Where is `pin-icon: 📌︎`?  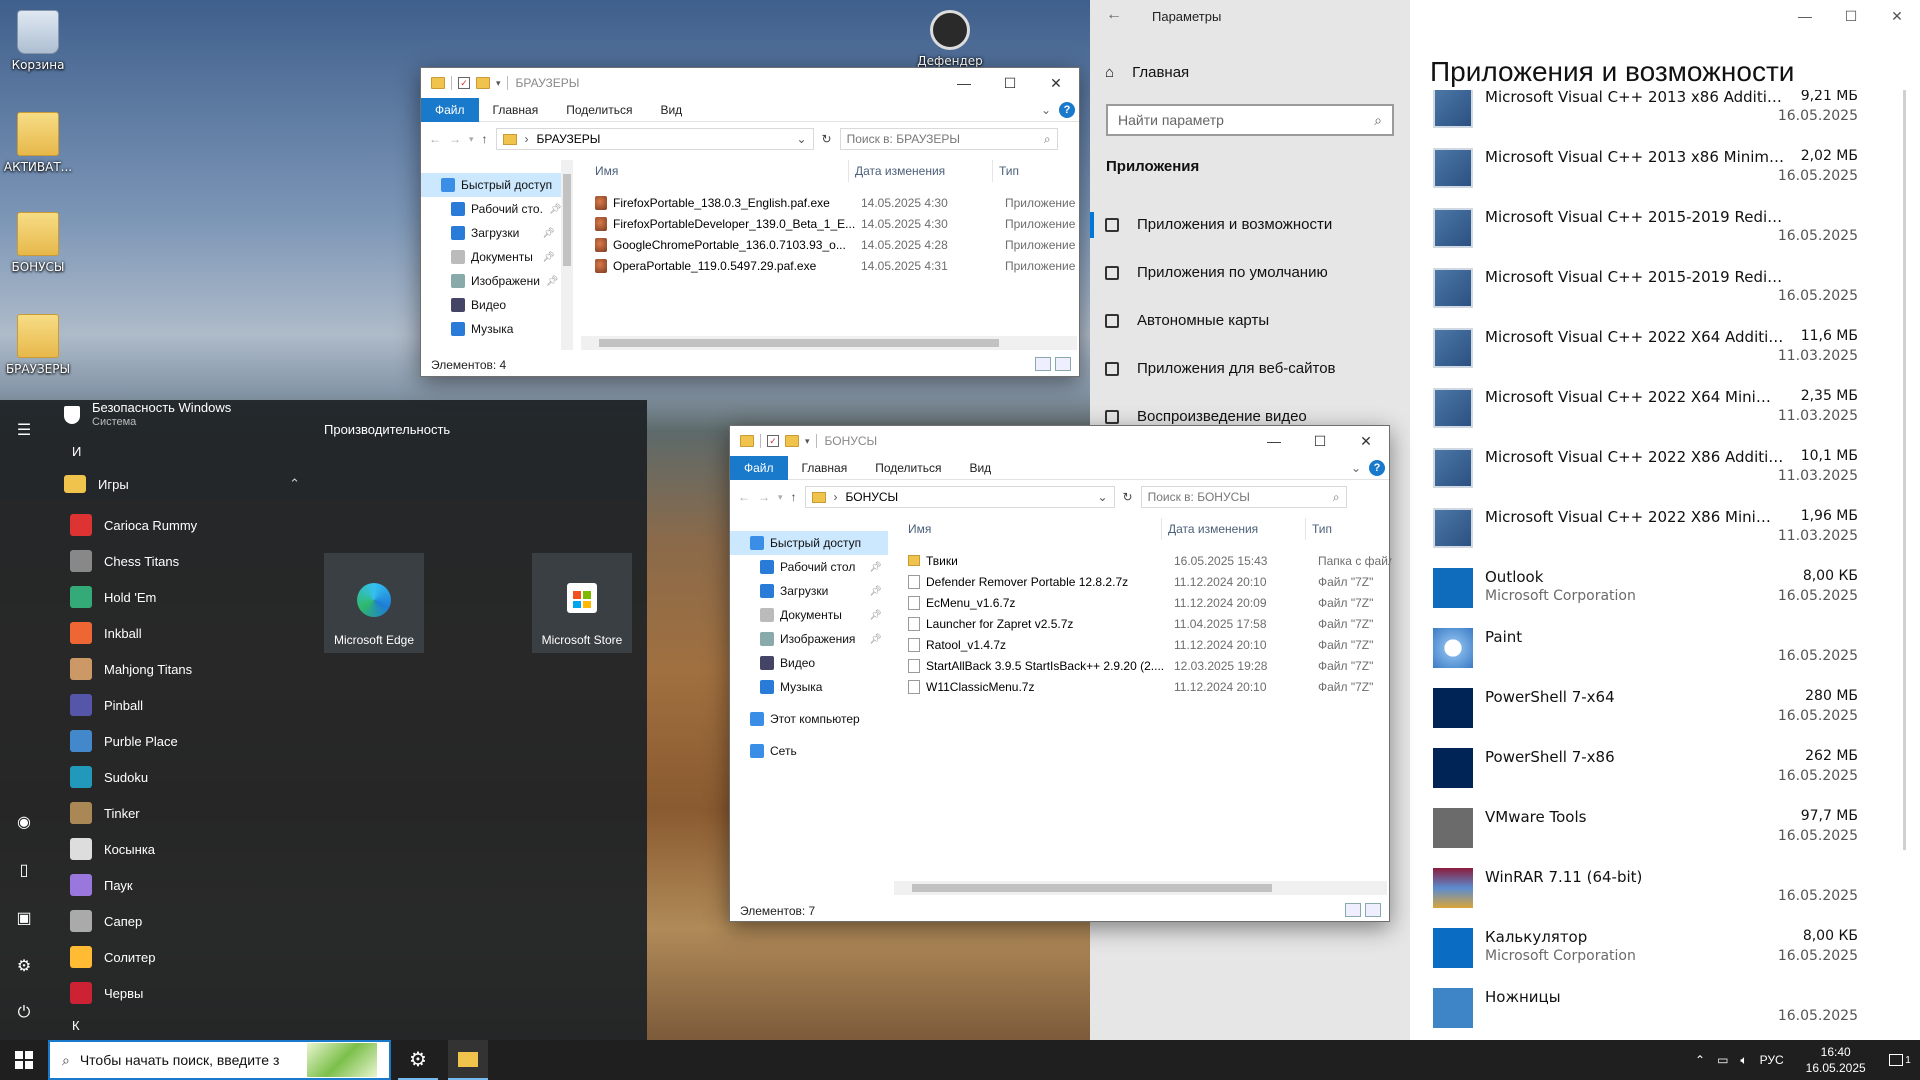 pin-icon: 📌︎ is located at coordinates (875, 591).